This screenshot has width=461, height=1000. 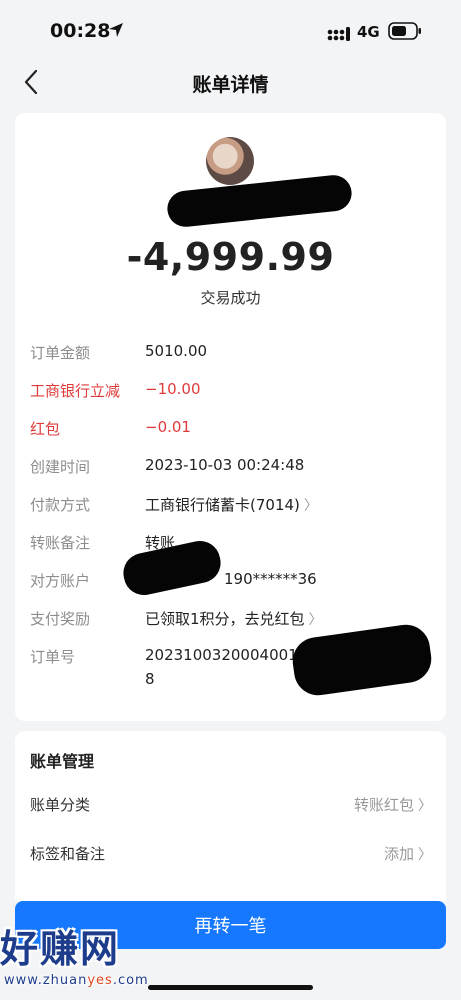 What do you see at coordinates (340, 35) in the screenshot?
I see `signal-icon` at bounding box center [340, 35].